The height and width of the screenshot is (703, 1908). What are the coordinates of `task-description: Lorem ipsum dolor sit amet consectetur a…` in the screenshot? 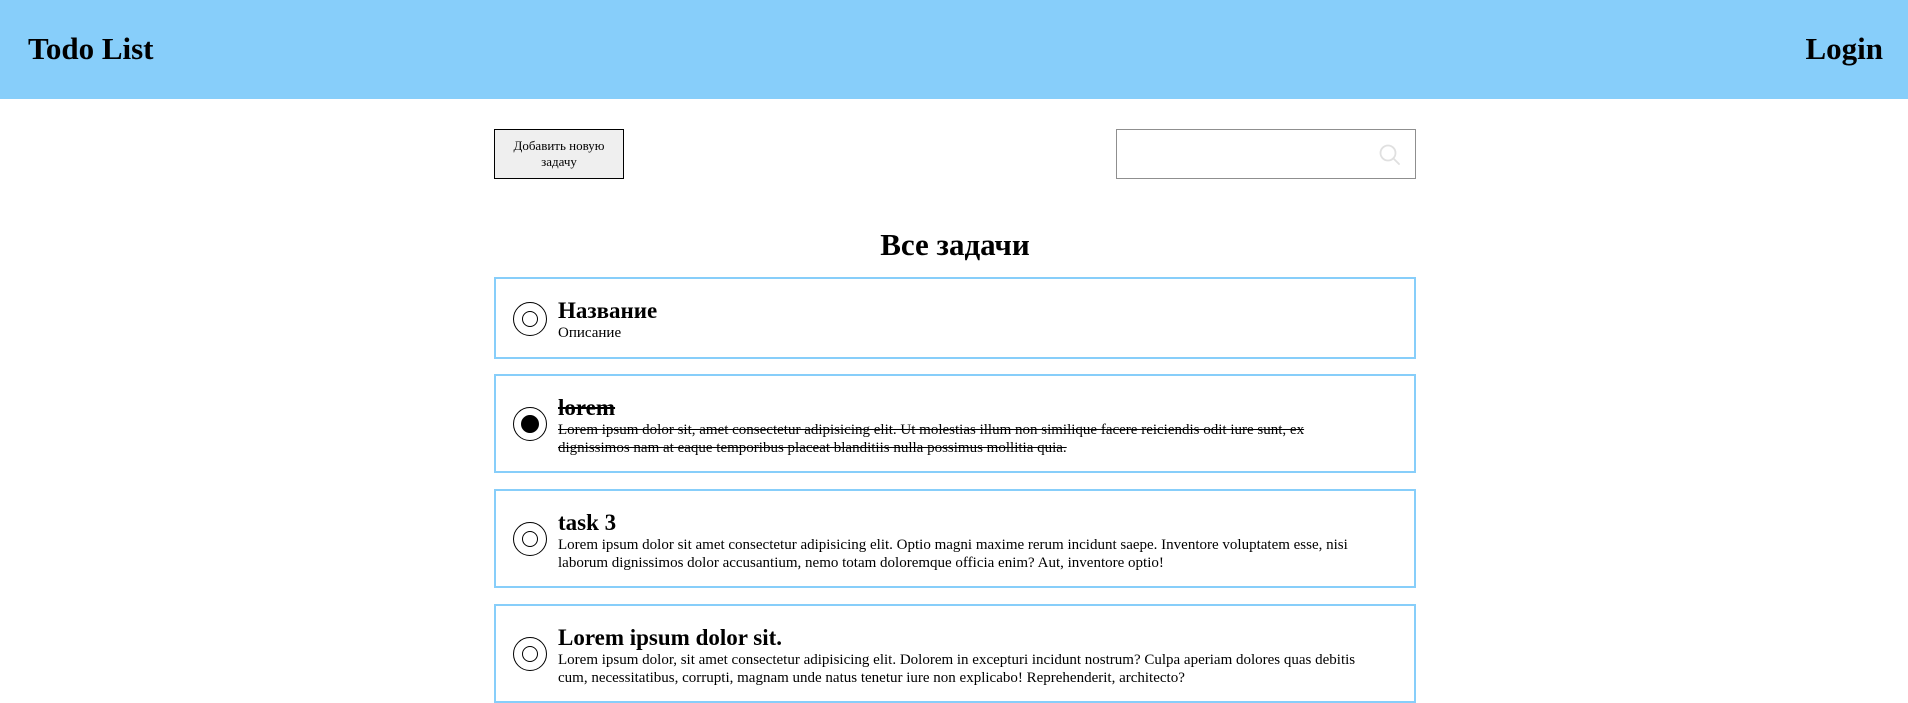 It's located at (953, 554).